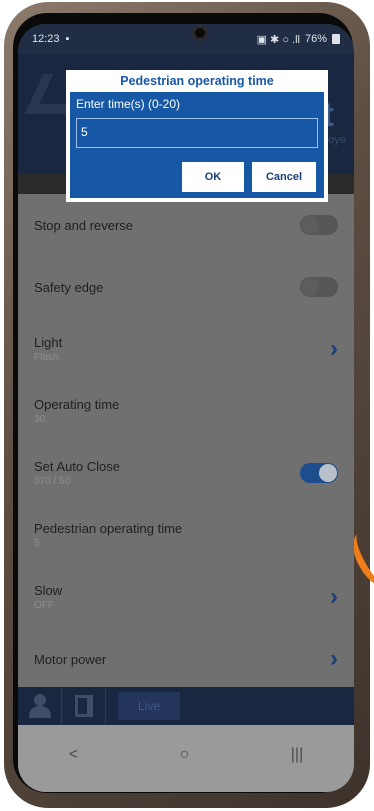  I want to click on setting-value: OFF, so click(44, 605).